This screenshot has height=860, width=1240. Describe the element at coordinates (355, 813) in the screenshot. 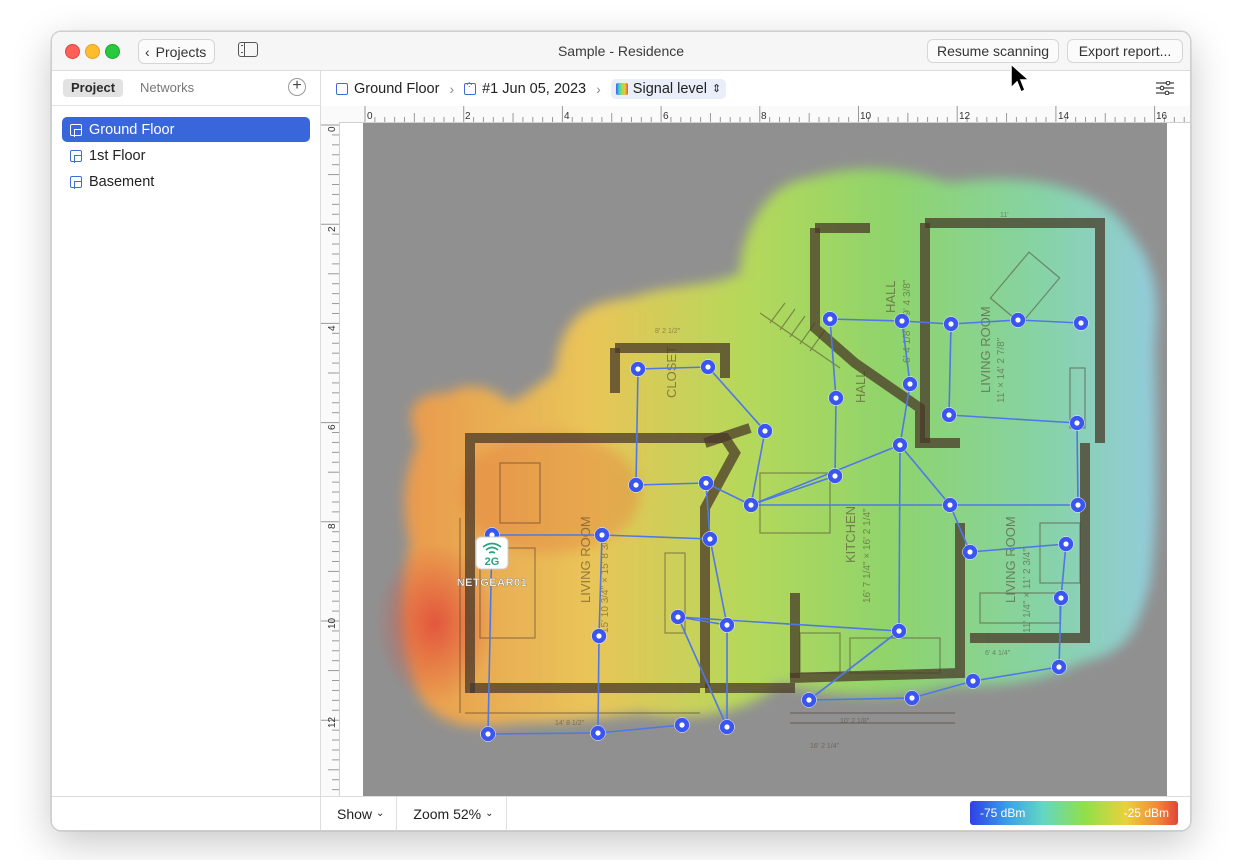

I see `show-label: Show` at that location.